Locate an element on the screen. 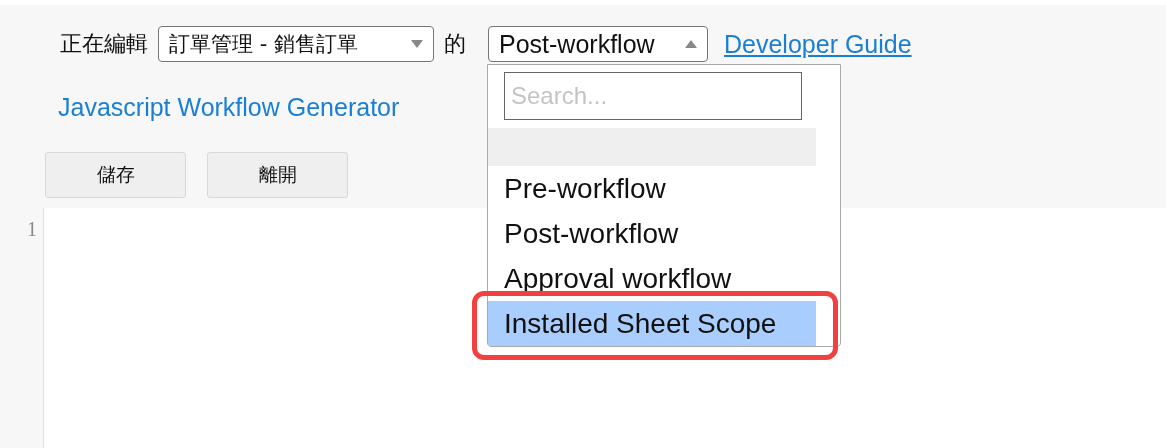  dropdown-option: Approval workflow is located at coordinates (652, 278).